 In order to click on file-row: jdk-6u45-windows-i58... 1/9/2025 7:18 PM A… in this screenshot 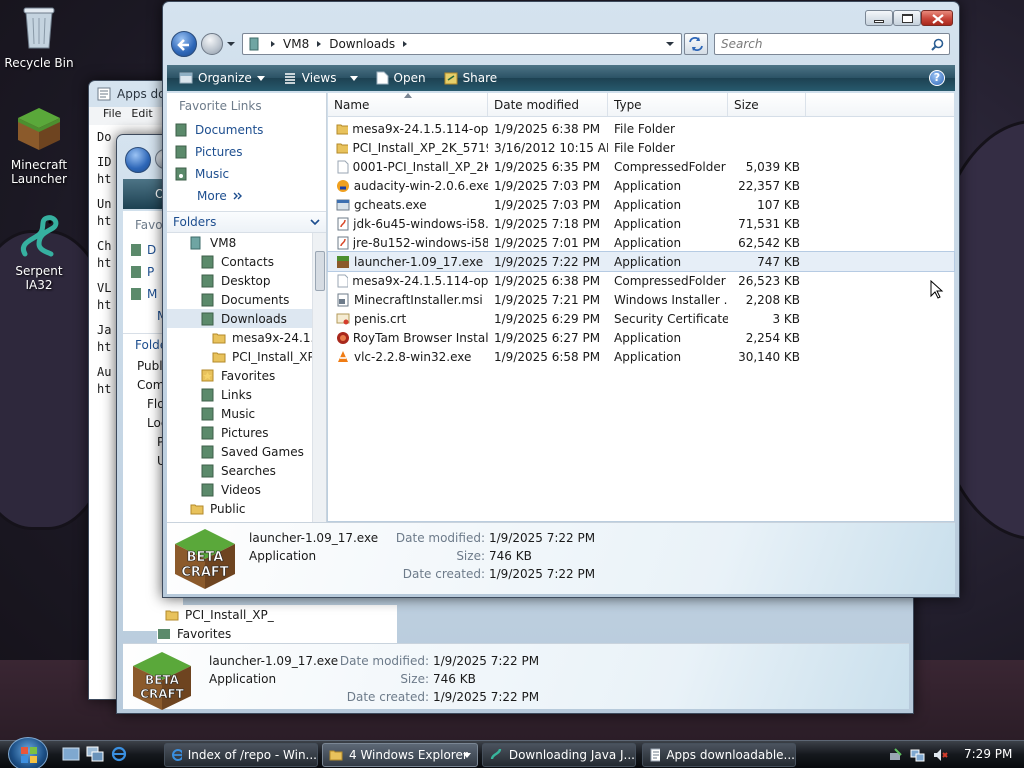, I will do `click(641, 223)`.